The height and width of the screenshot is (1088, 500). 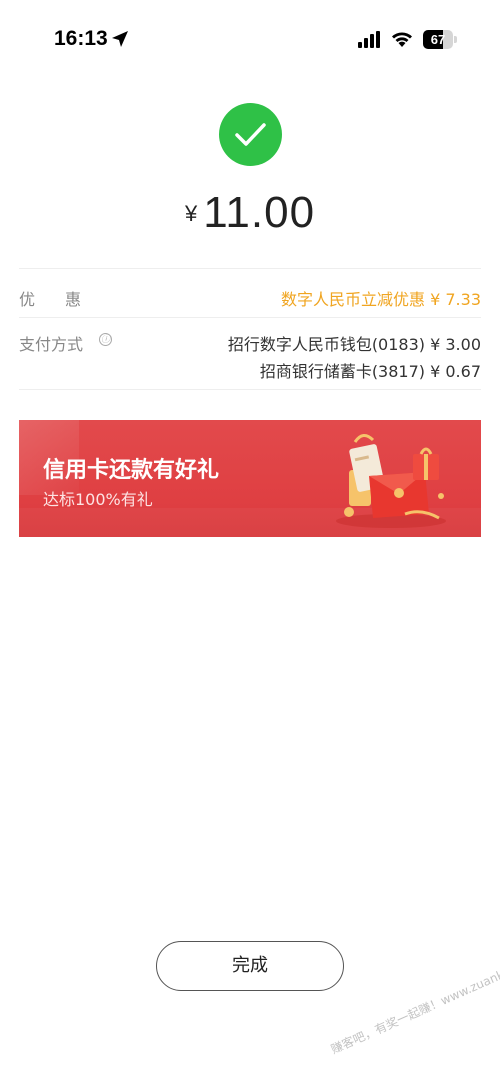 What do you see at coordinates (51, 344) in the screenshot?
I see `payment-method-label: 支付方式` at bounding box center [51, 344].